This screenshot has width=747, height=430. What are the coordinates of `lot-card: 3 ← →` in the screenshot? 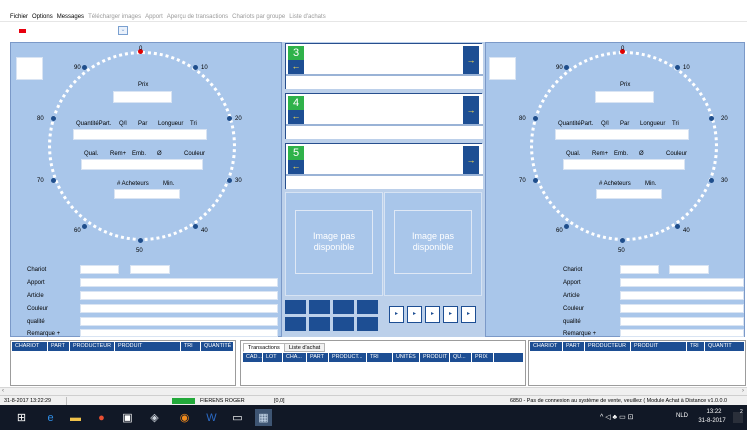 It's located at (384, 66).